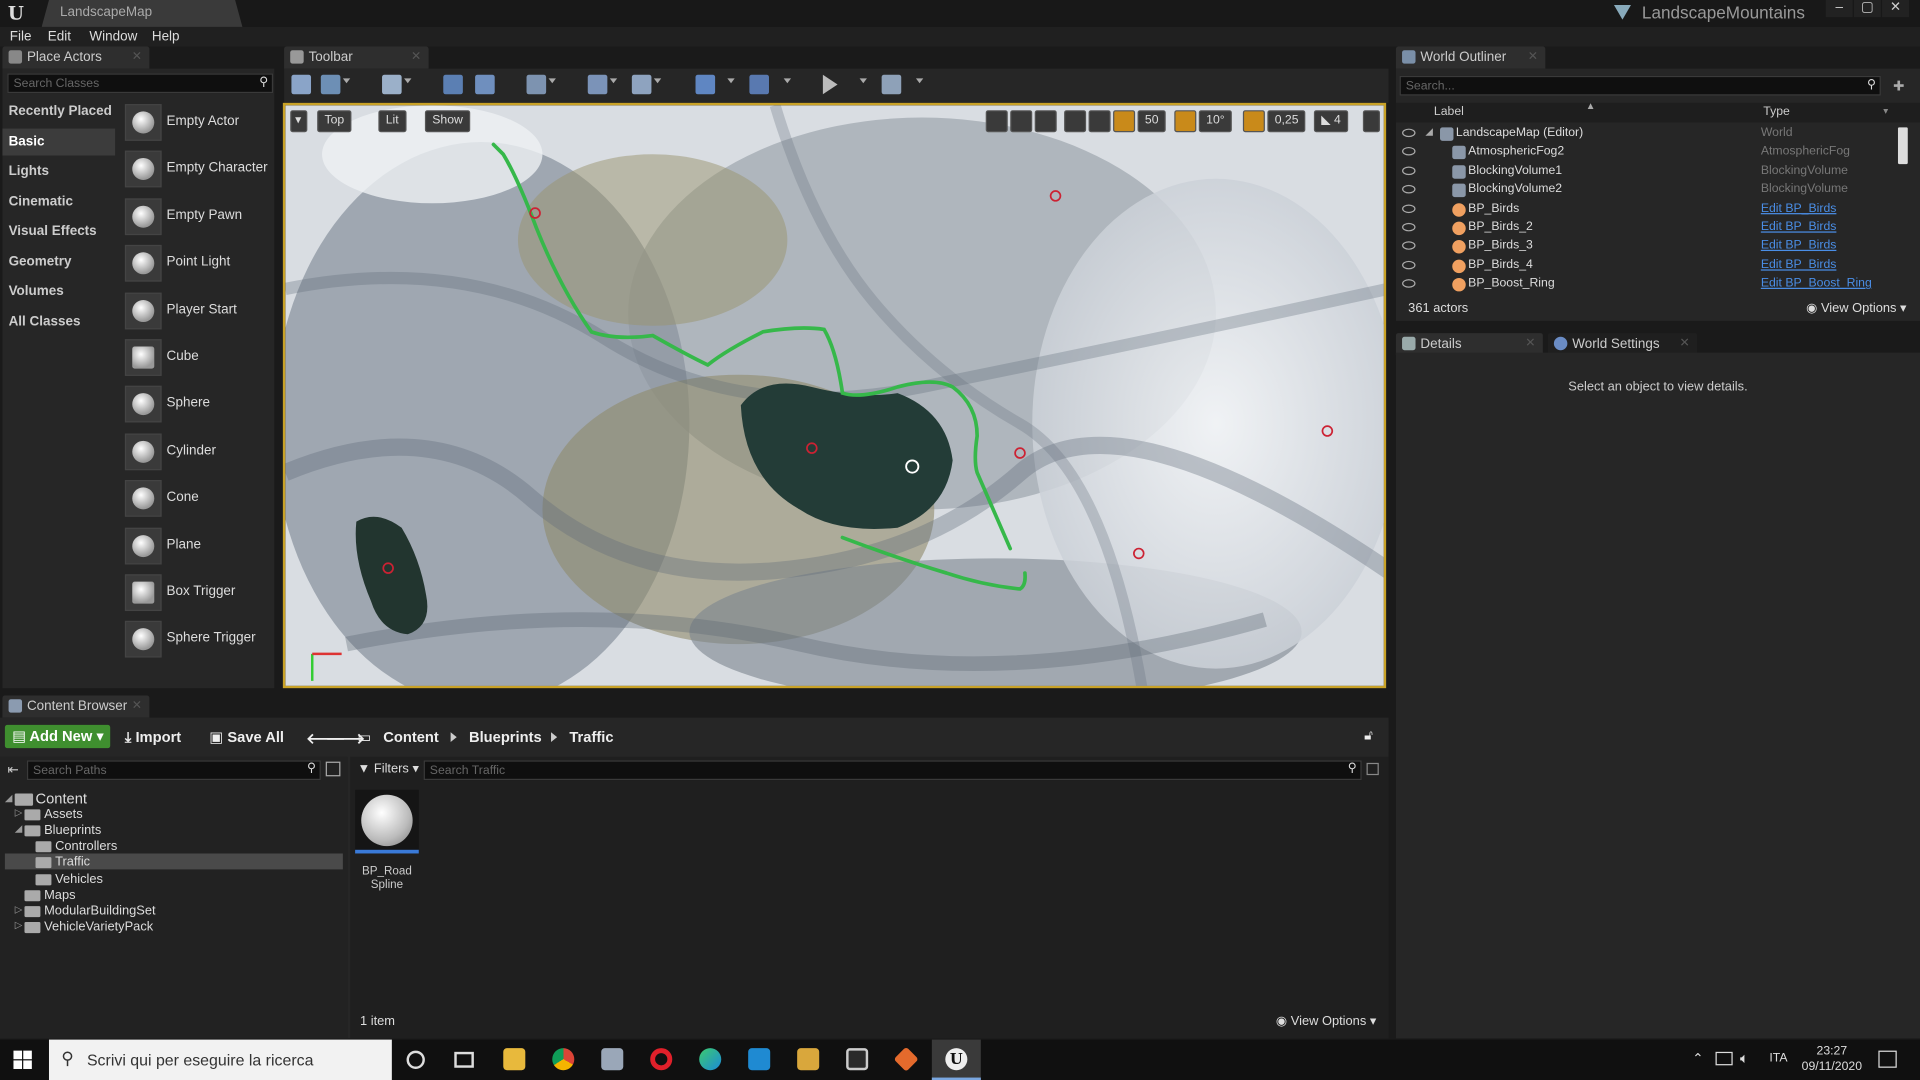  I want to click on actor-box-trigger: Box Trigger, so click(199, 593).